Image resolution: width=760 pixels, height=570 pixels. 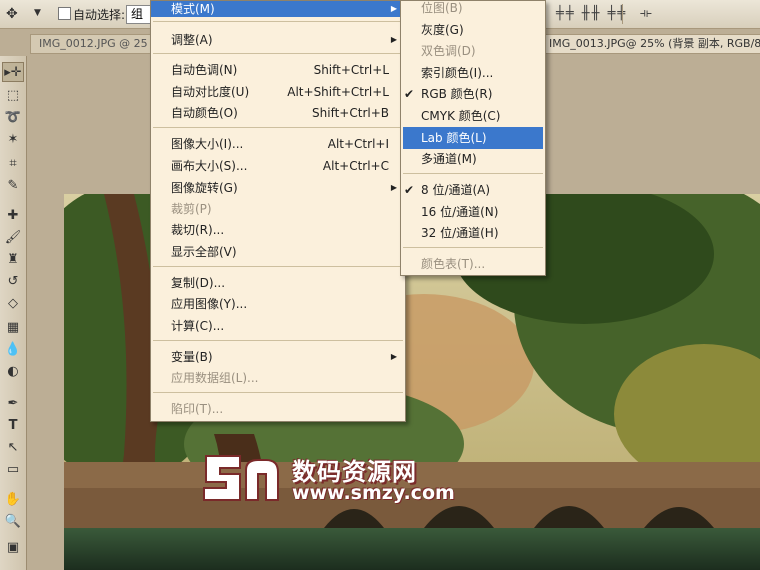 What do you see at coordinates (473, 116) in the screenshot?
I see `mode-cmyk-color: CMYK 颜色(C)` at bounding box center [473, 116].